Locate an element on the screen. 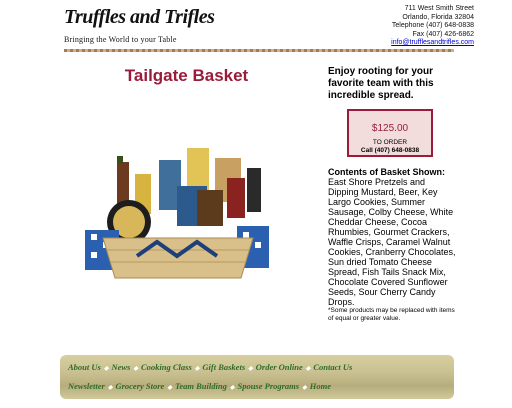  nav-home: Home is located at coordinates (320, 386).